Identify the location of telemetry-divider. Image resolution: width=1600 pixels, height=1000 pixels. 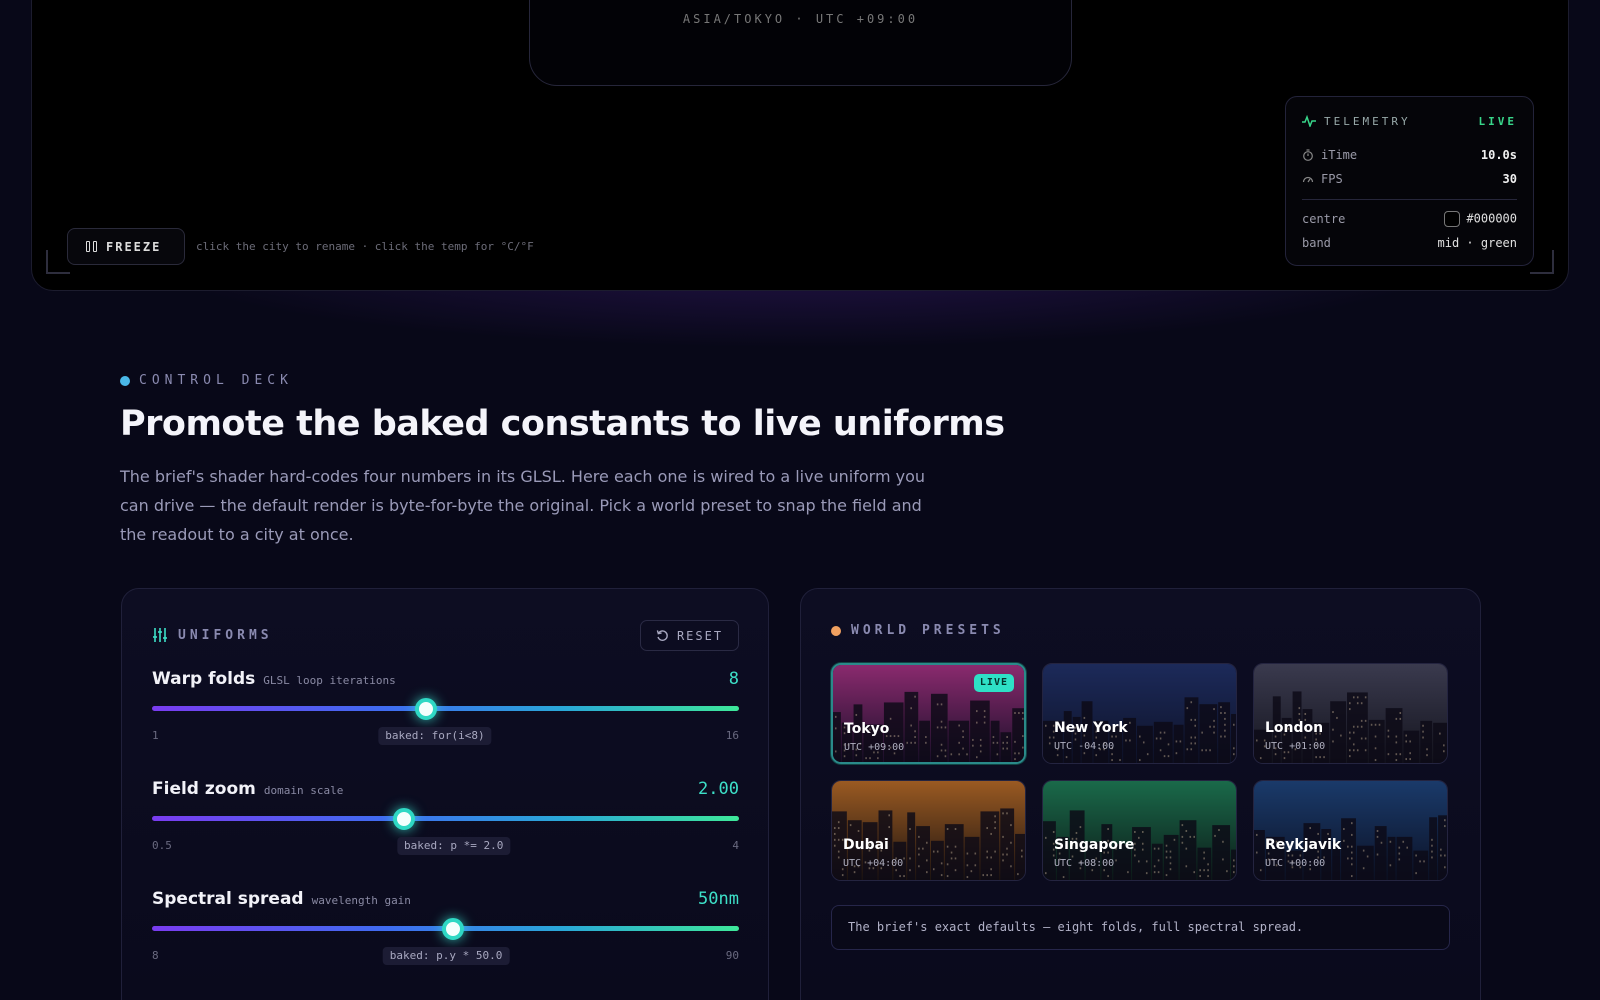
(1409, 199).